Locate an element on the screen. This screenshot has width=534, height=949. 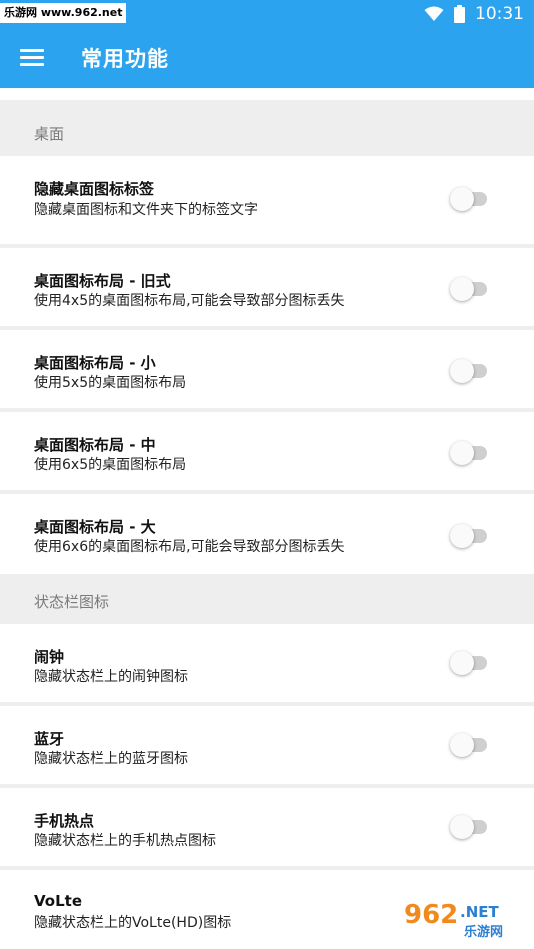
menu-icon is located at coordinates (32, 58).